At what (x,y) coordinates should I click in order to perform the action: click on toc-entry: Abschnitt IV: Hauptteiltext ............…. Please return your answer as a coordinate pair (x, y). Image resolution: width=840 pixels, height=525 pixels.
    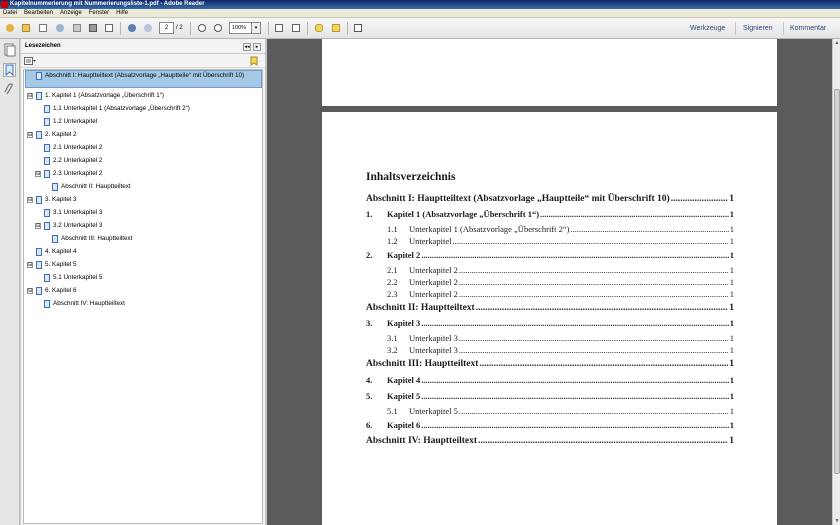
    Looking at the image, I should click on (550, 440).